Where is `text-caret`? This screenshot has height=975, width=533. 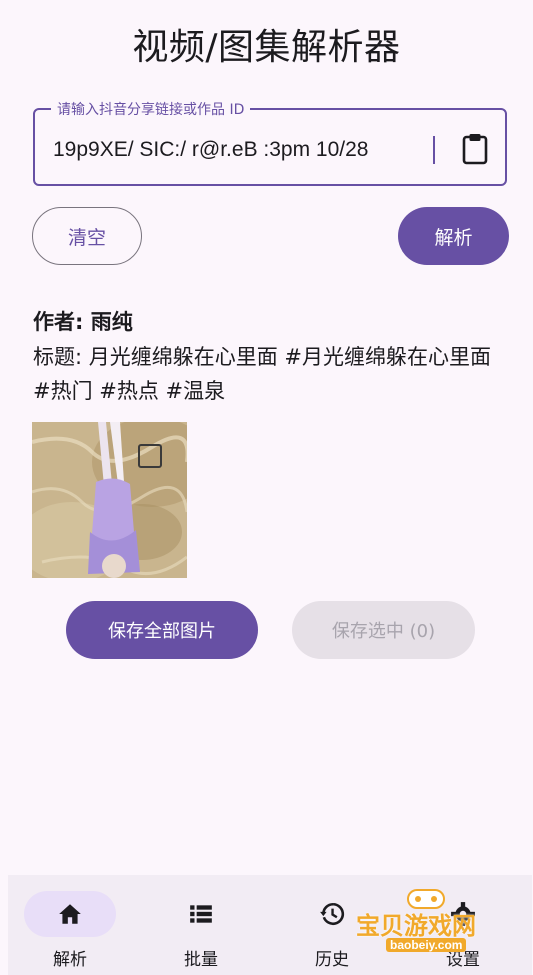 text-caret is located at coordinates (434, 150).